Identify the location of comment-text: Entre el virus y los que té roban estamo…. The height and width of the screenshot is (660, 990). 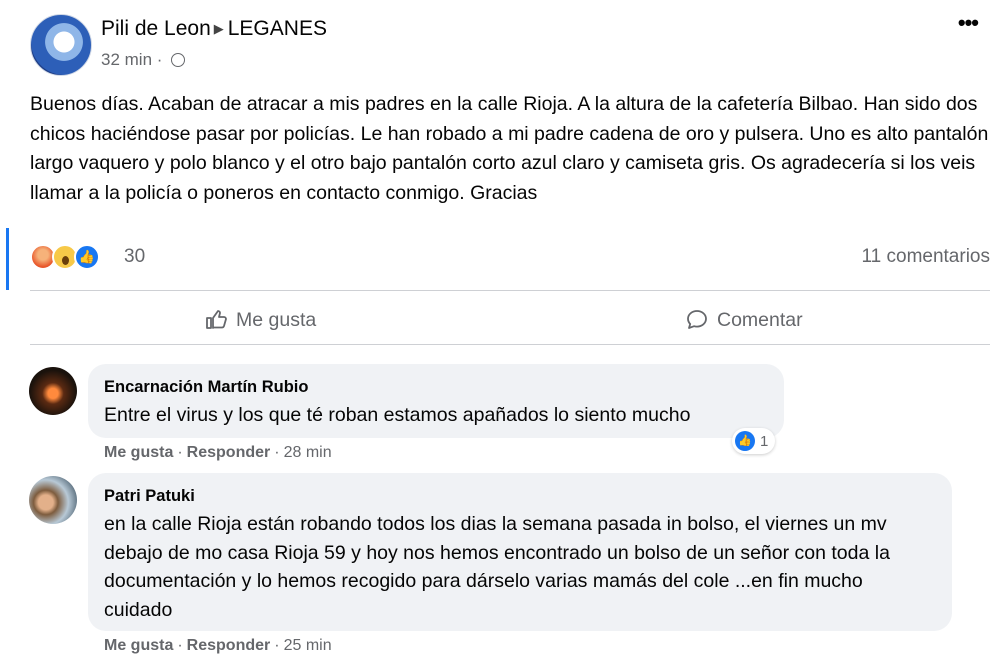
(397, 415).